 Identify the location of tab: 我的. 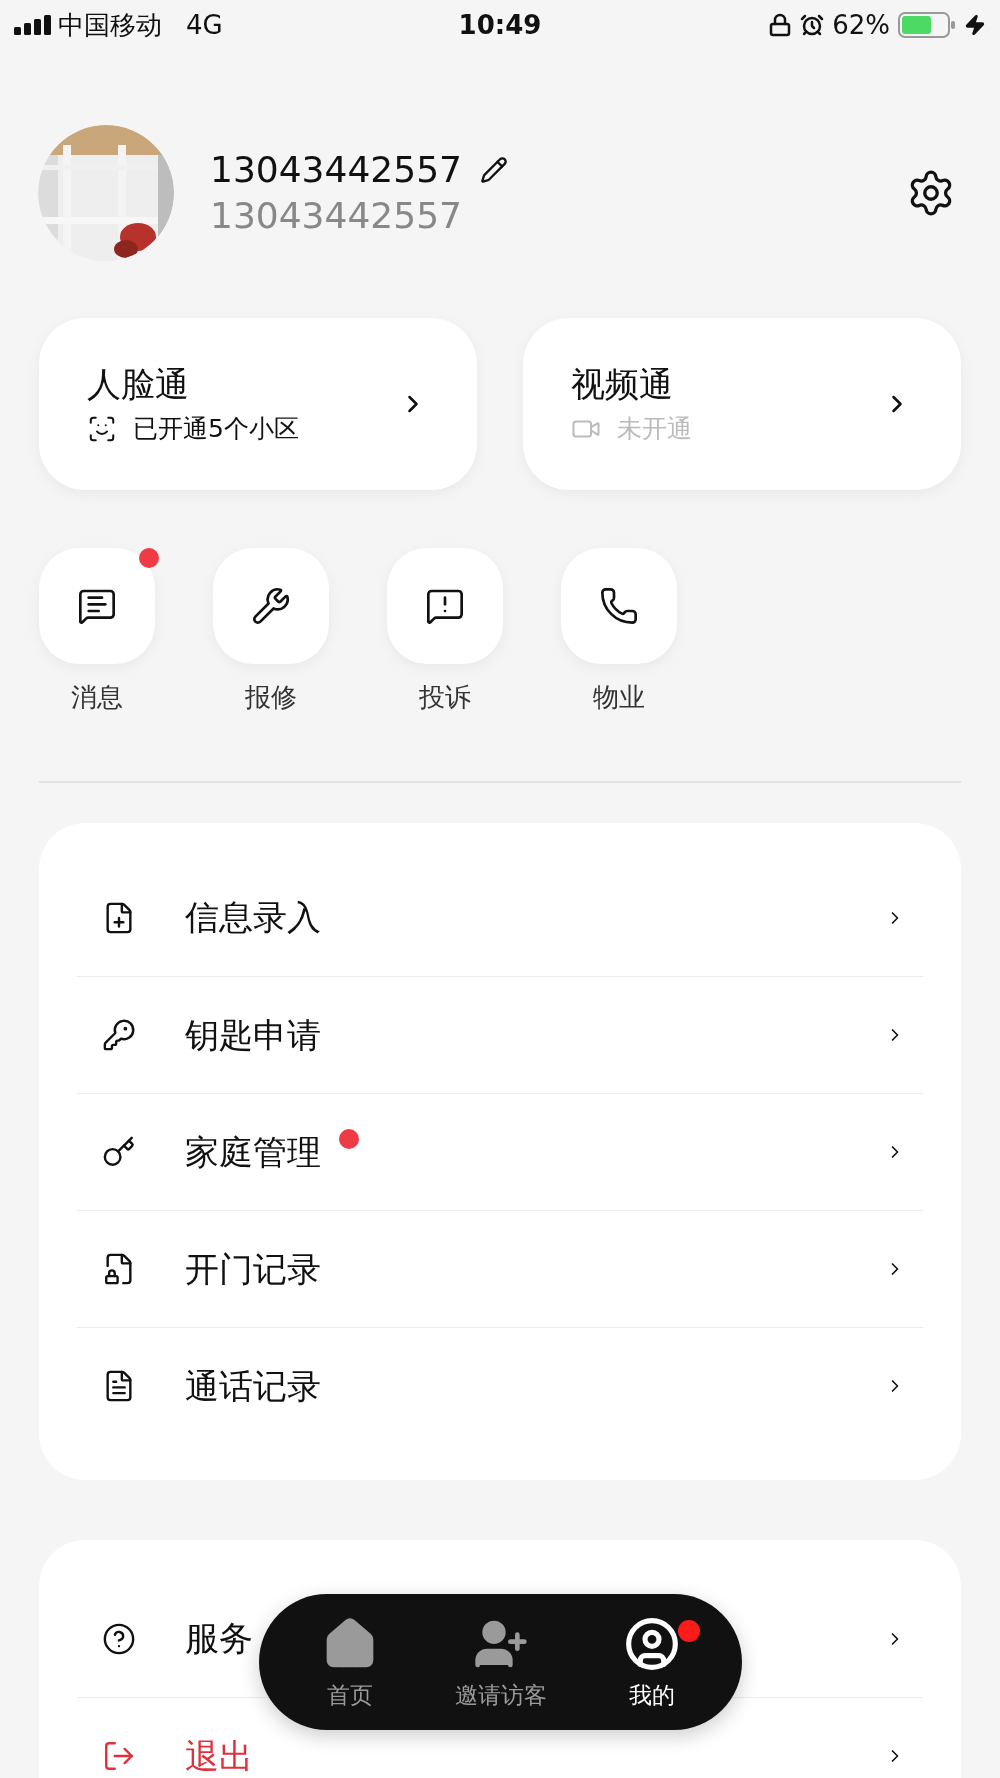
(651, 1662).